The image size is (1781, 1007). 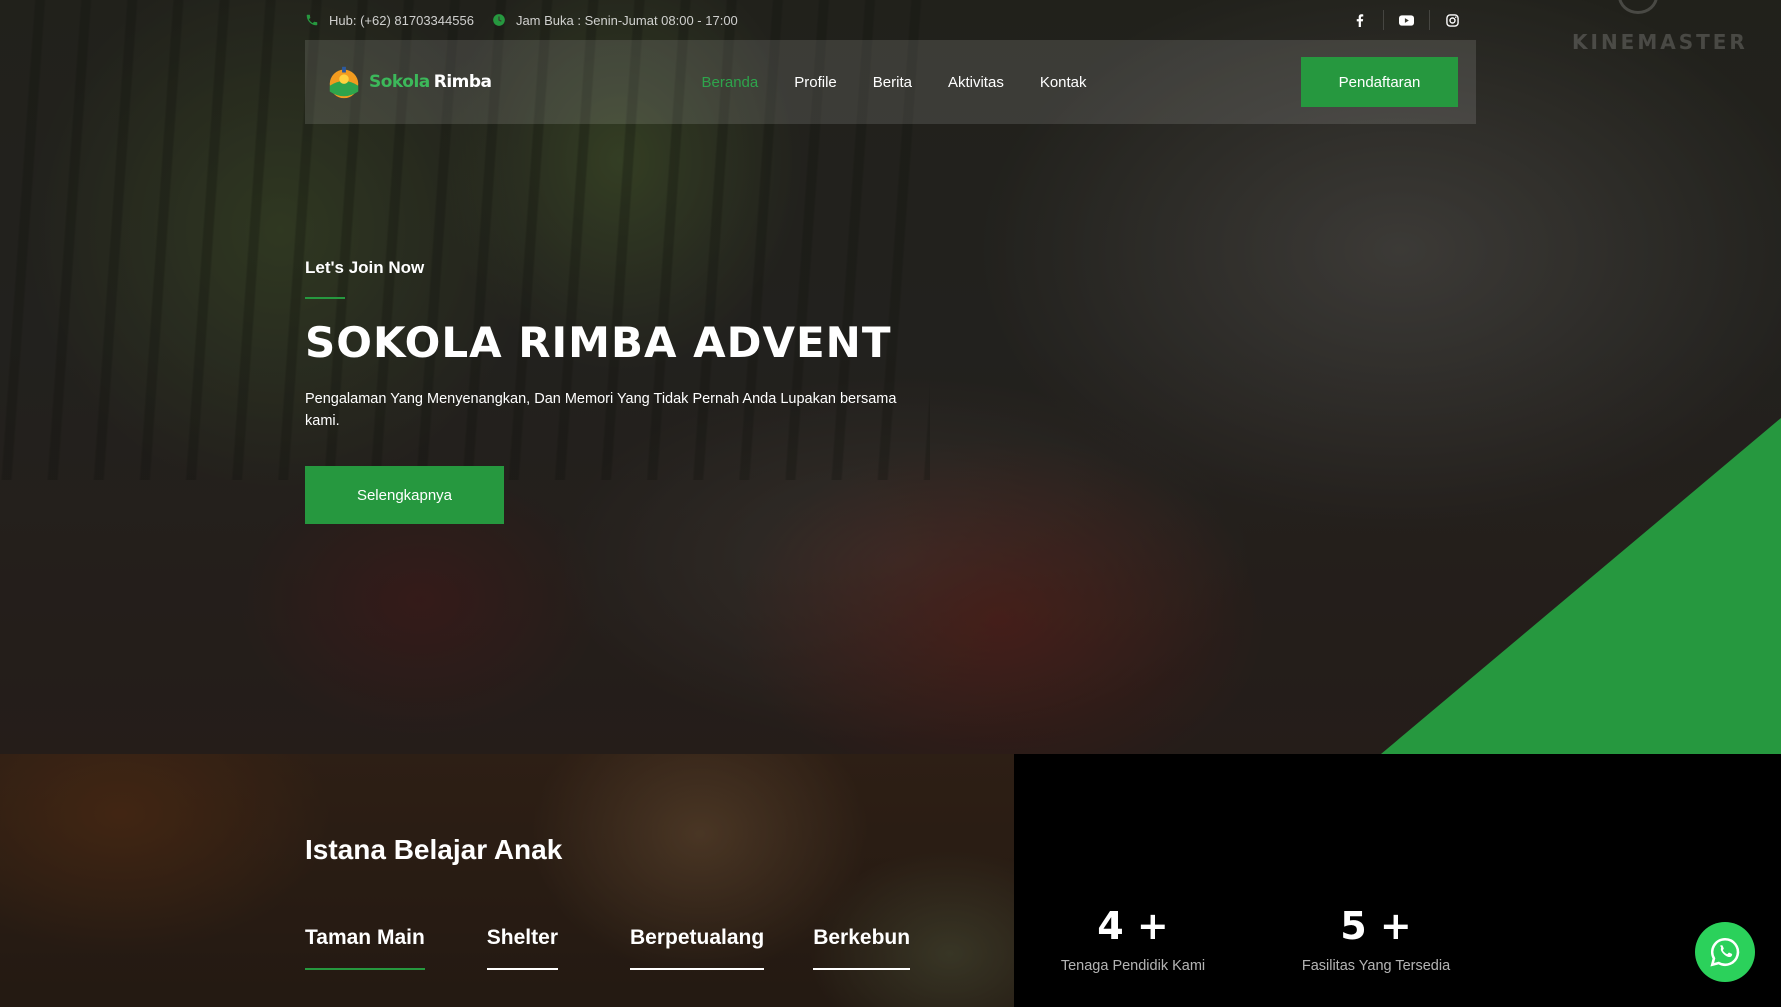 I want to click on phone-info: Hub: (+62) 81703344556, so click(x=389, y=20).